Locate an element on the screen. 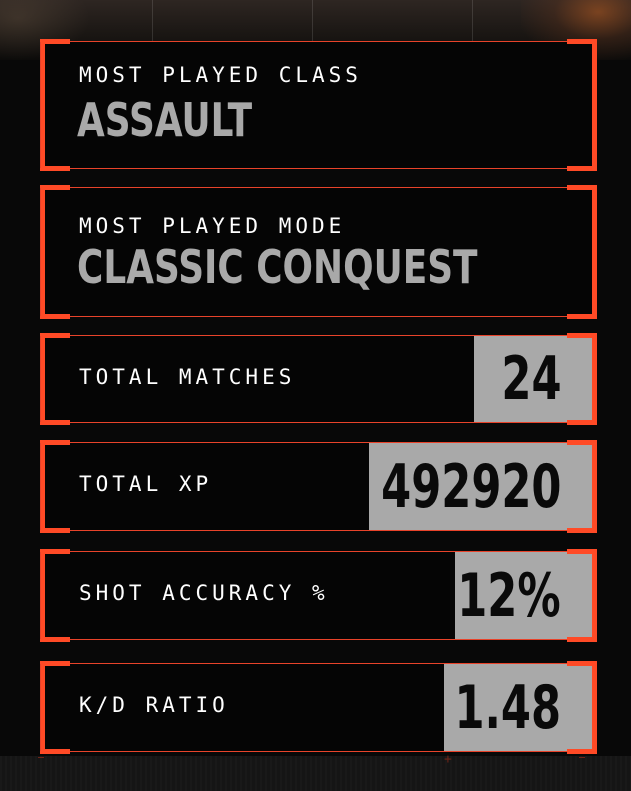  total-matches-value-box: 24 is located at coordinates (535, 379).